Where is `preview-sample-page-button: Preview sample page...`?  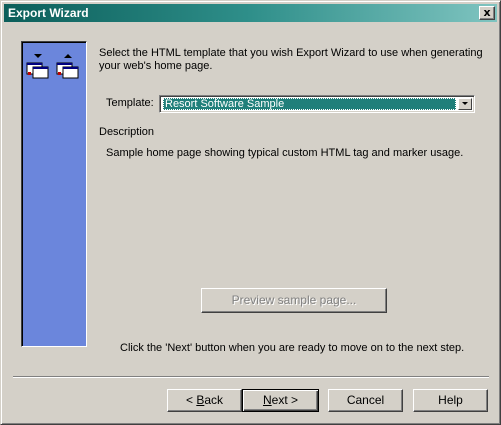 preview-sample-page-button: Preview sample page... is located at coordinates (294, 300).